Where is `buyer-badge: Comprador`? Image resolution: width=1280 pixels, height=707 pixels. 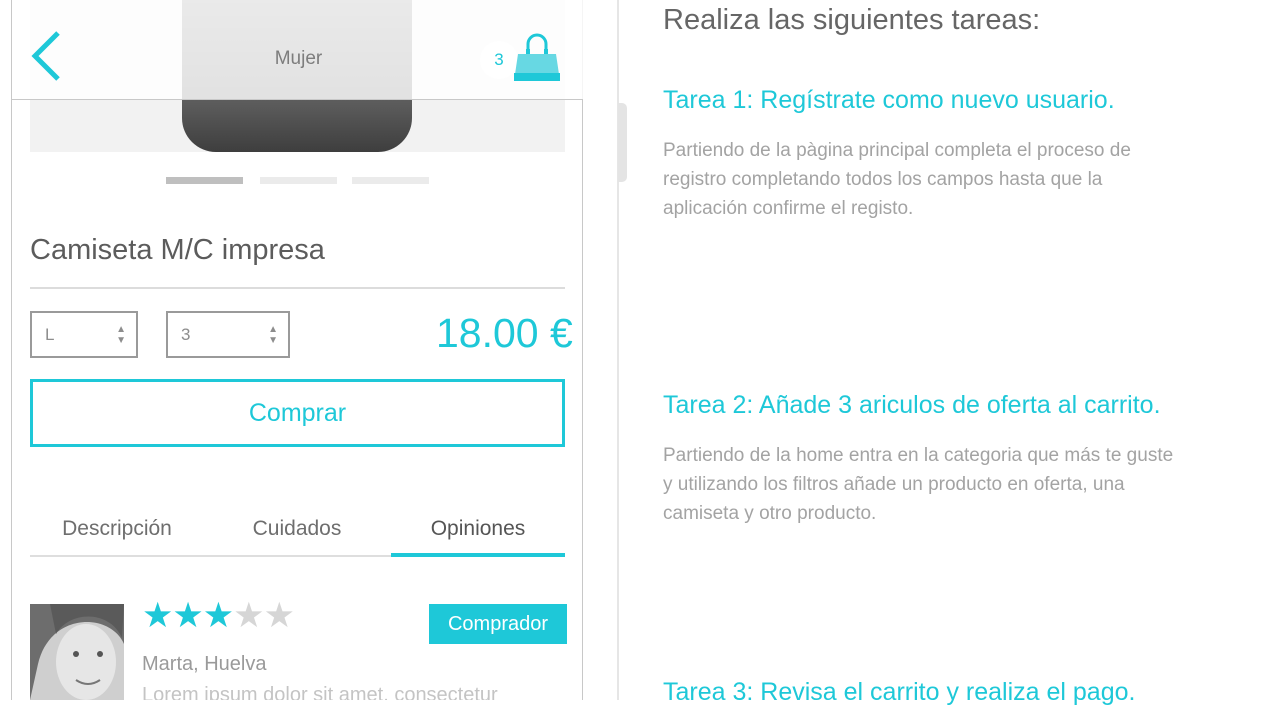
buyer-badge: Comprador is located at coordinates (498, 624).